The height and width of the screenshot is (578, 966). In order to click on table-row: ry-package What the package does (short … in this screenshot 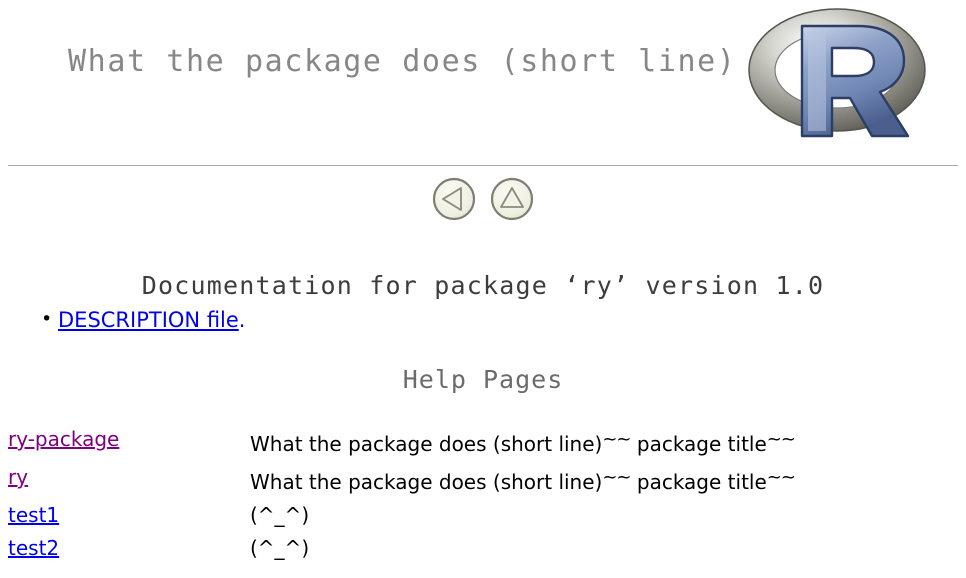, I will do `click(478, 442)`.